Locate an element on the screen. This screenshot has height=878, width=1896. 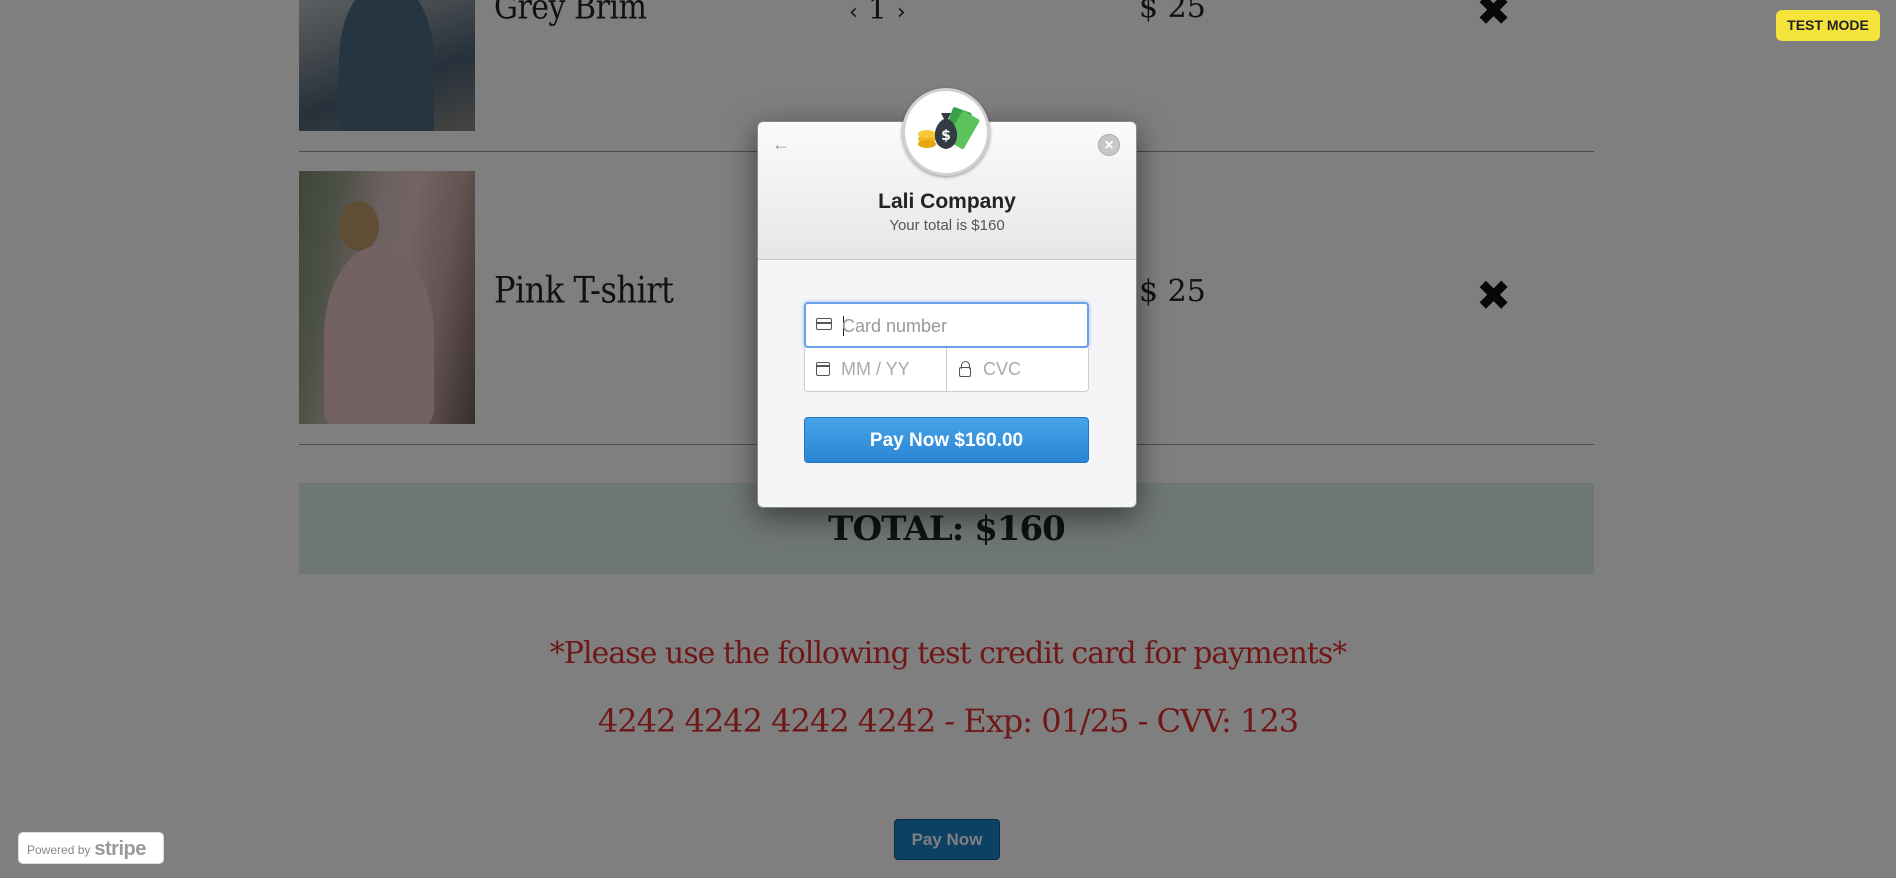
credit-card-icon is located at coordinates (824, 324).